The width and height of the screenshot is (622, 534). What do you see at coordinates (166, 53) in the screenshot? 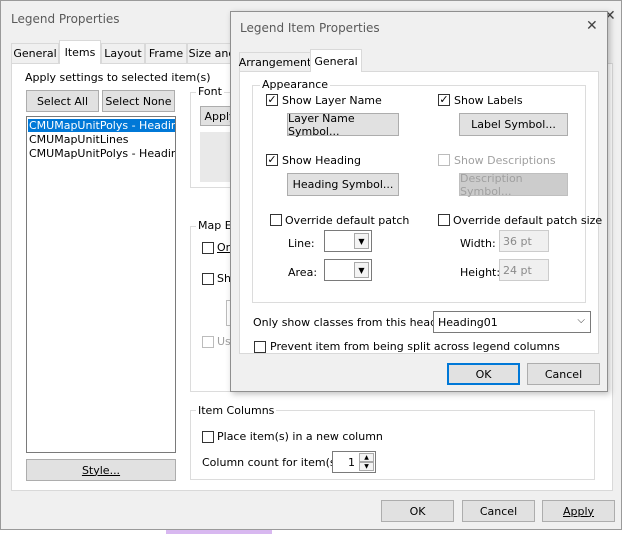
I see `tab-frame: Frame` at bounding box center [166, 53].